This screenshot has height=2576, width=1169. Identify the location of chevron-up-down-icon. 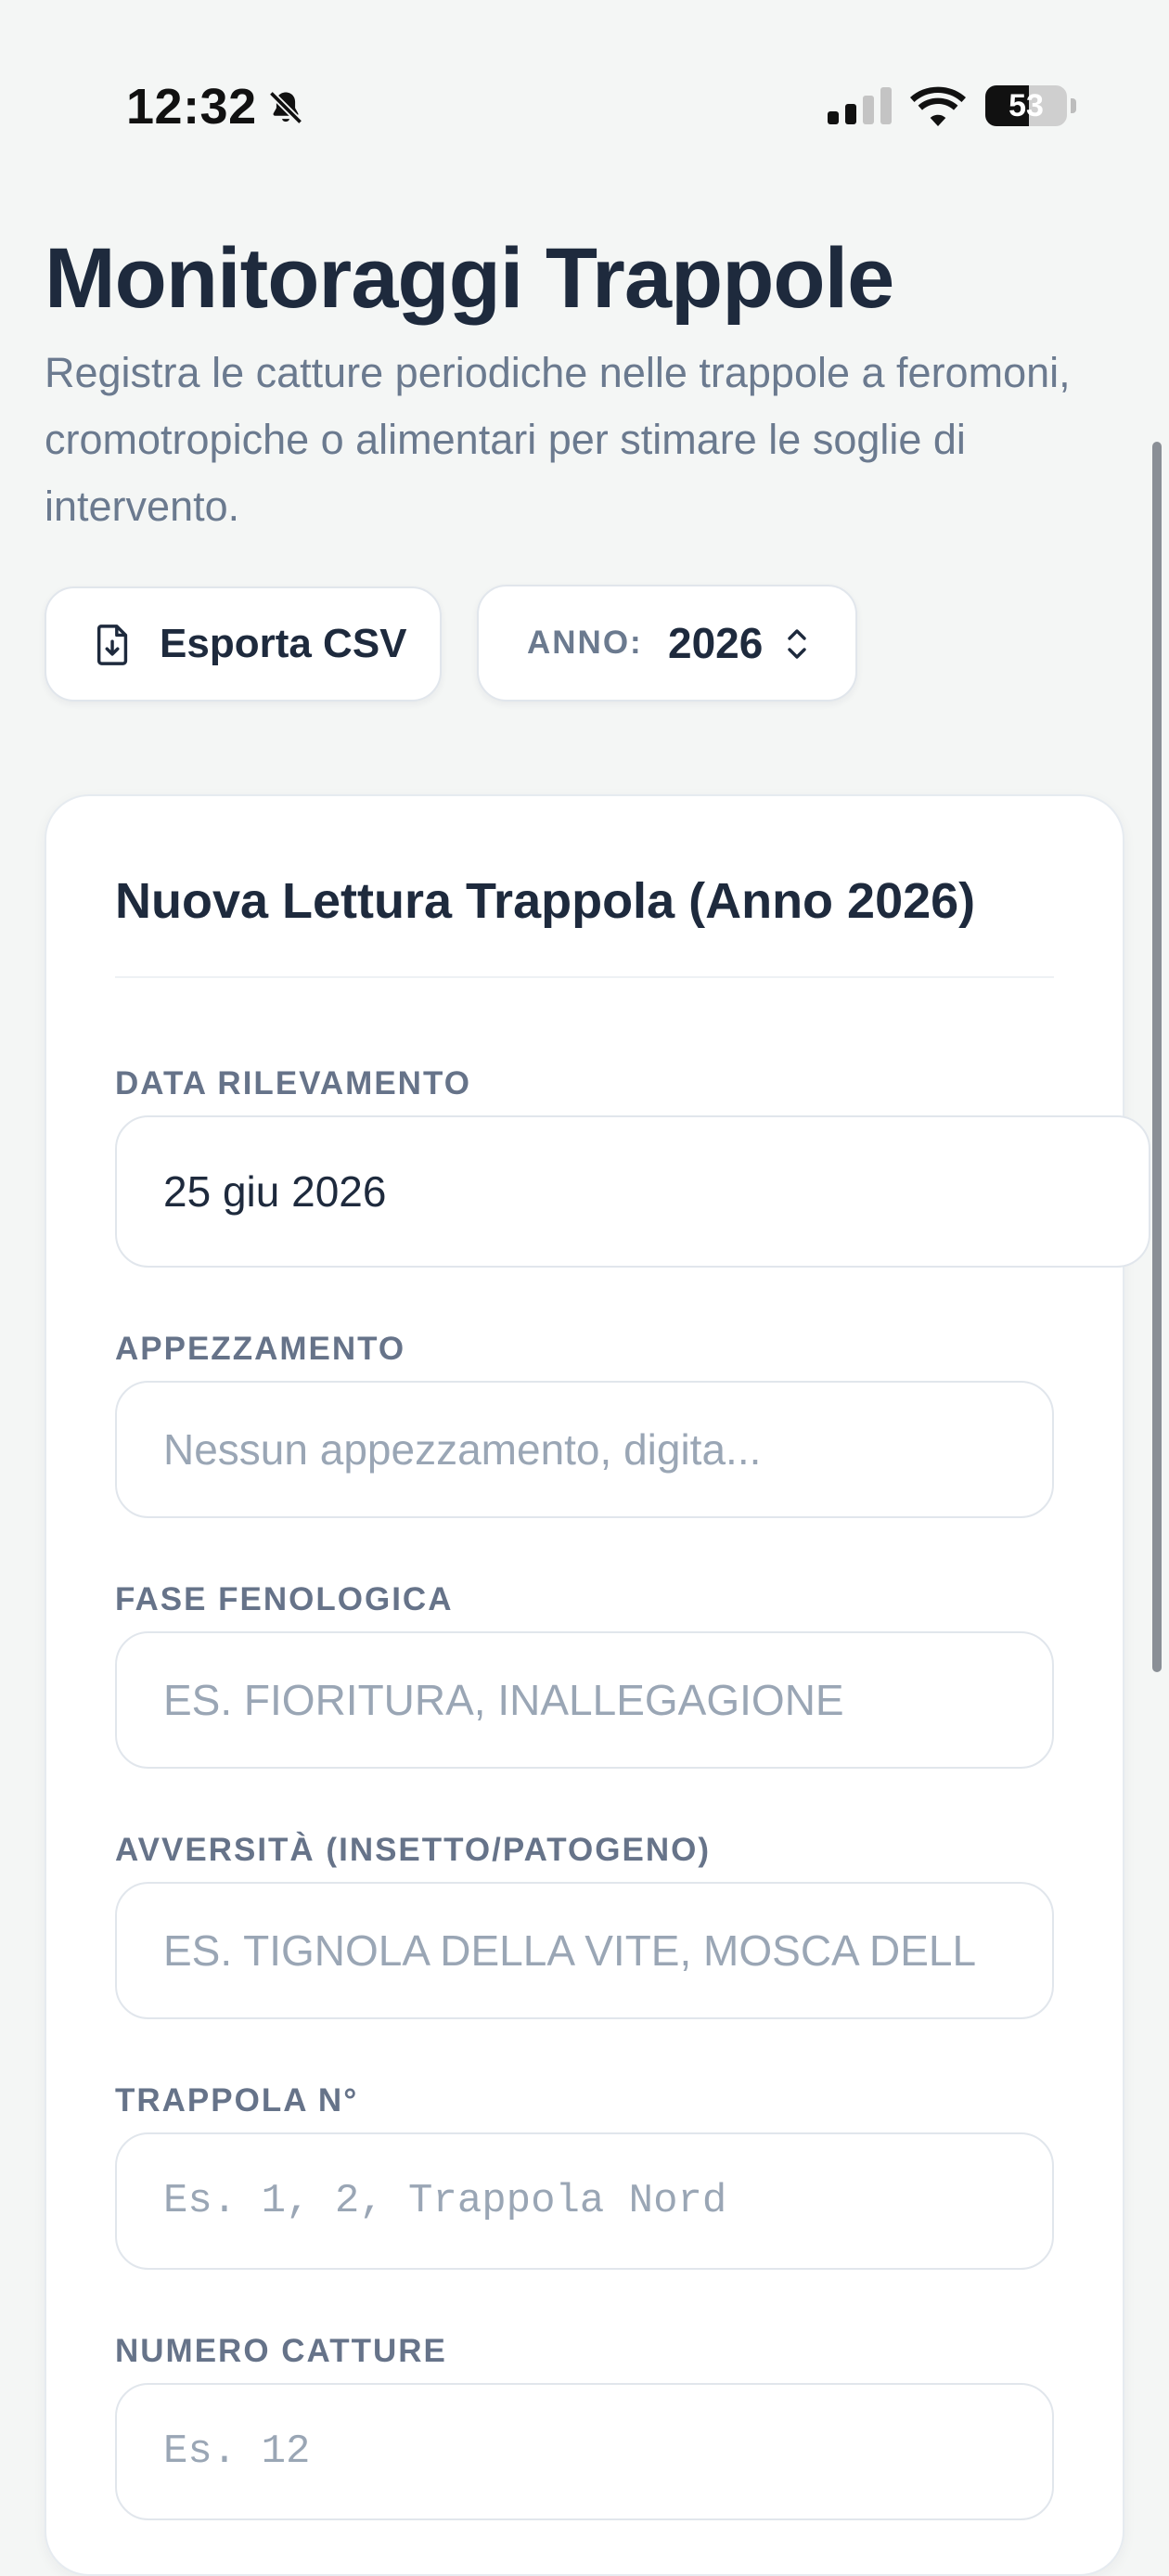
(797, 644).